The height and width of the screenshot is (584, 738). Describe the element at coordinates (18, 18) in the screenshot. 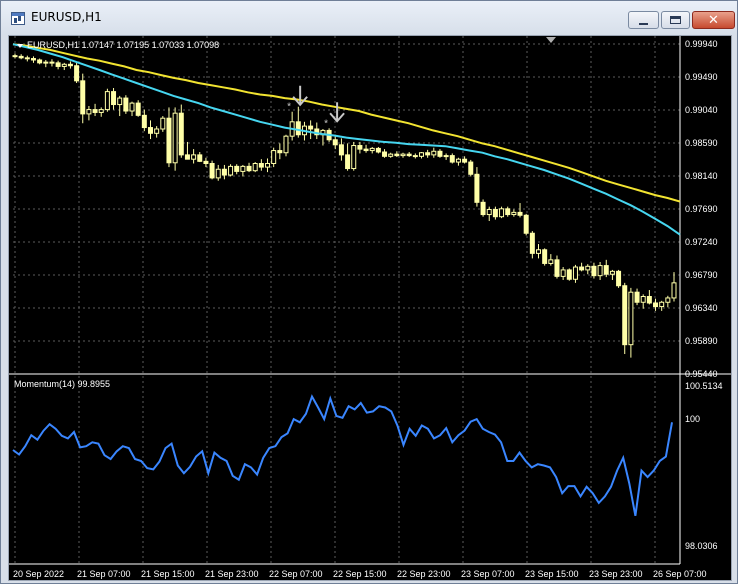

I see `window-app-icon` at that location.